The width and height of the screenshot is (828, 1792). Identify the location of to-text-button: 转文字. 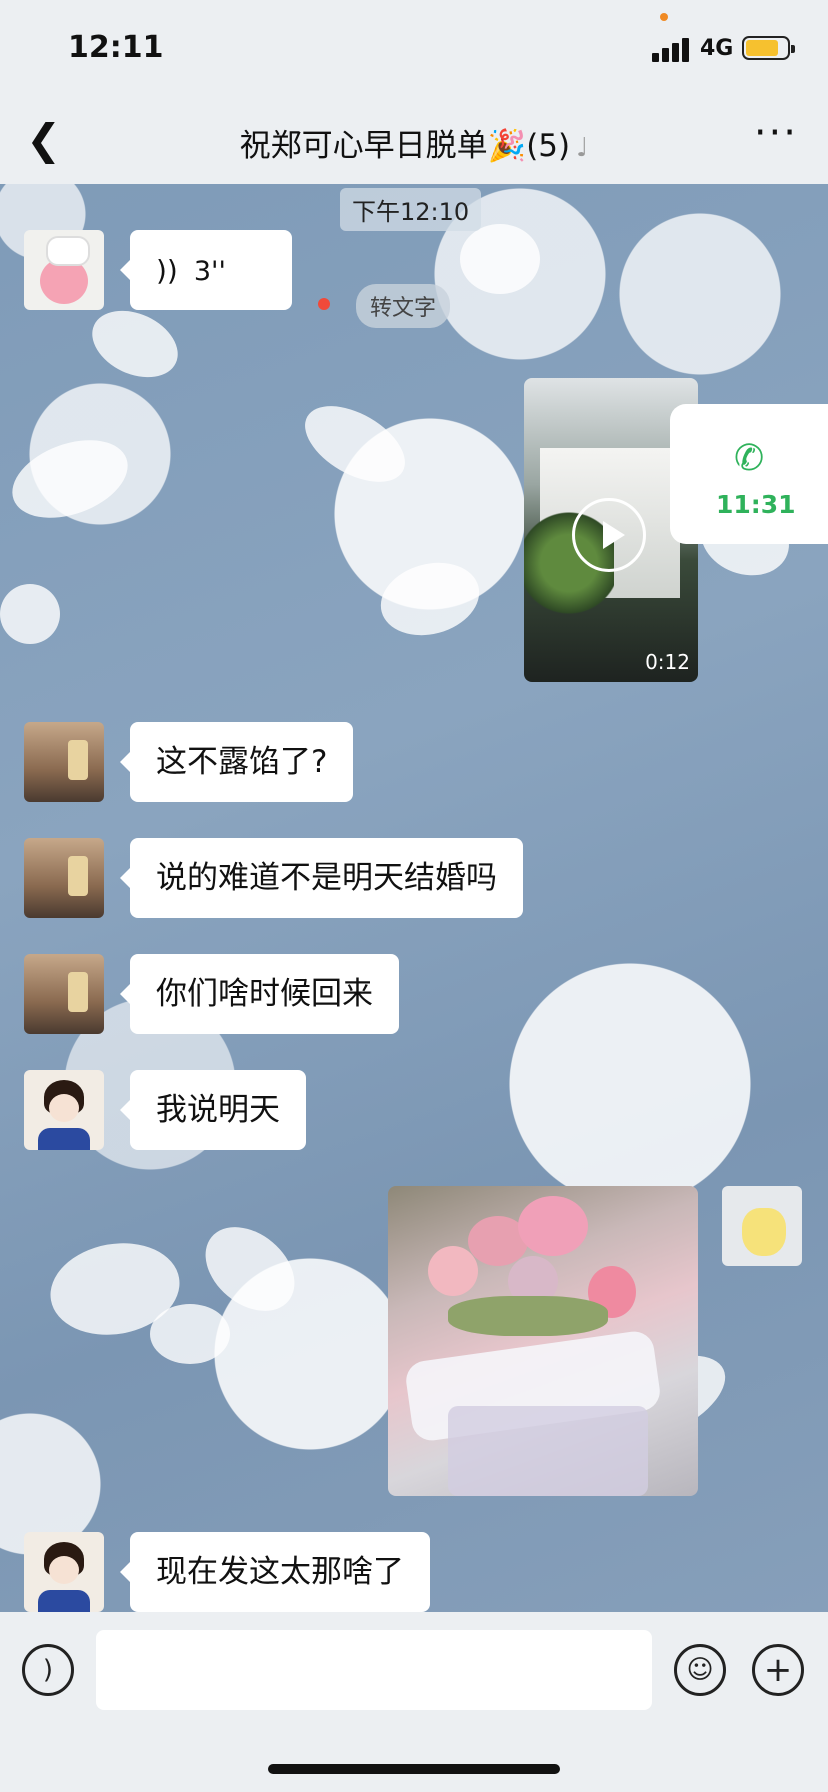
(403, 306).